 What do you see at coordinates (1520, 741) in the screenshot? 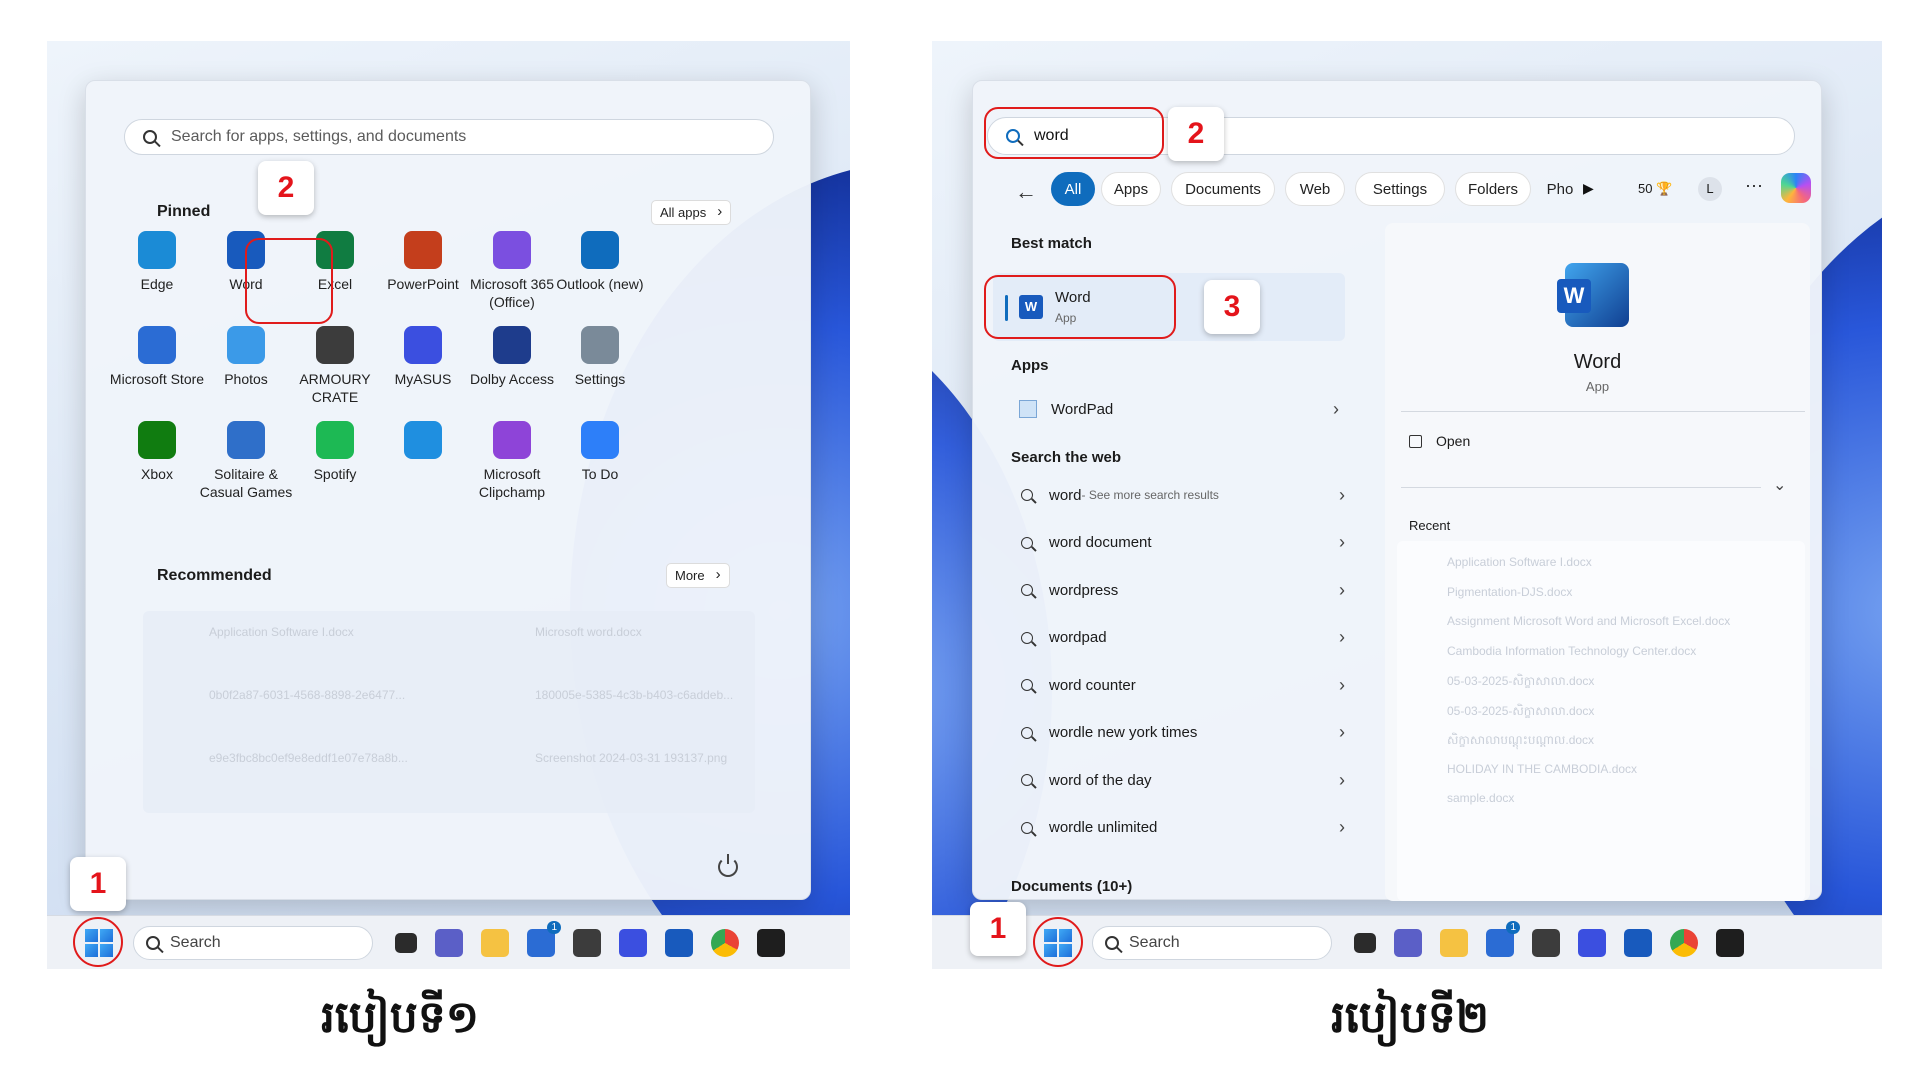
I see `recent-file: សិក្ខាសាលាបណ្តុះបណ្តាល.docx` at bounding box center [1520, 741].